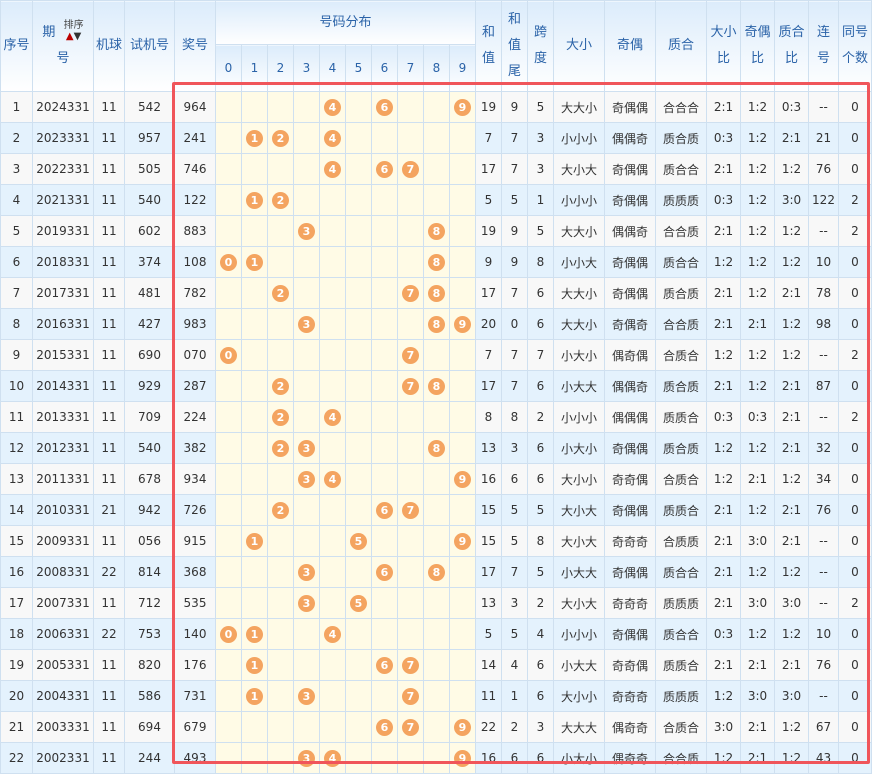 Image resolution: width=879 pixels, height=774 pixels. What do you see at coordinates (514, 665) in the screenshot?
I see `cell-sum-tail: 4` at bounding box center [514, 665].